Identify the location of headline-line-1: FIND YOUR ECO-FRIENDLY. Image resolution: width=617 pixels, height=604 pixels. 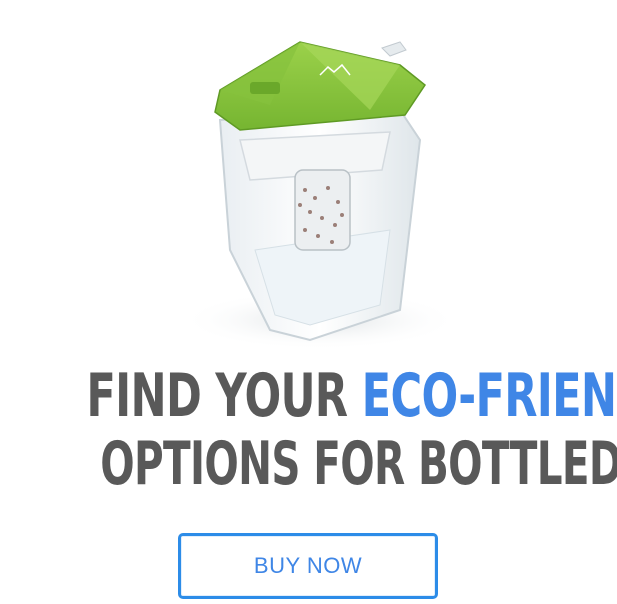
(351, 396).